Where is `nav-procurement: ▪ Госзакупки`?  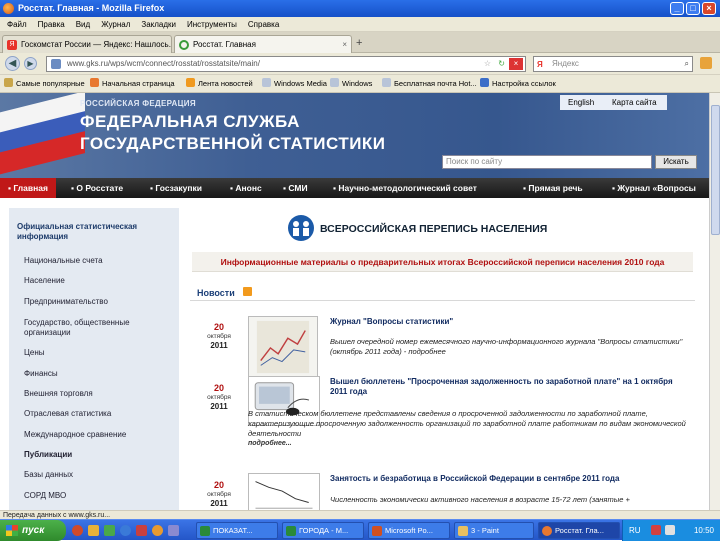
nav-procurement: ▪ Госзакупки is located at coordinates (176, 188).